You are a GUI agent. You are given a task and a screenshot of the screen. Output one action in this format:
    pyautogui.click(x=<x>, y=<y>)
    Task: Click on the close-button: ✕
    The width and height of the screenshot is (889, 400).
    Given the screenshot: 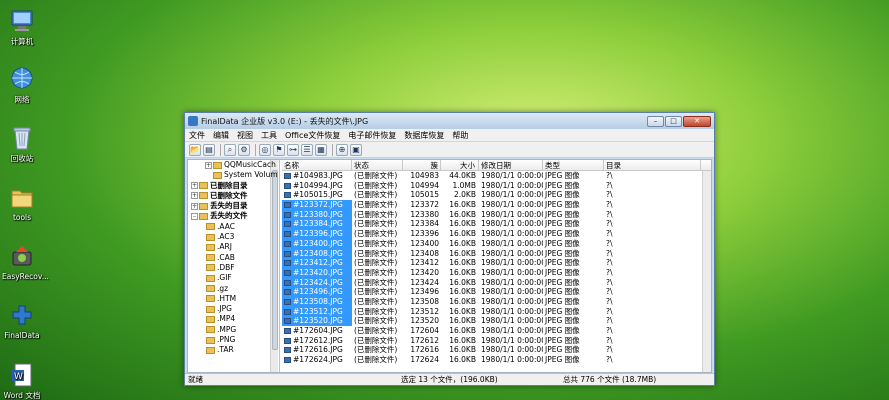 What is the action you would take?
    pyautogui.click(x=697, y=121)
    